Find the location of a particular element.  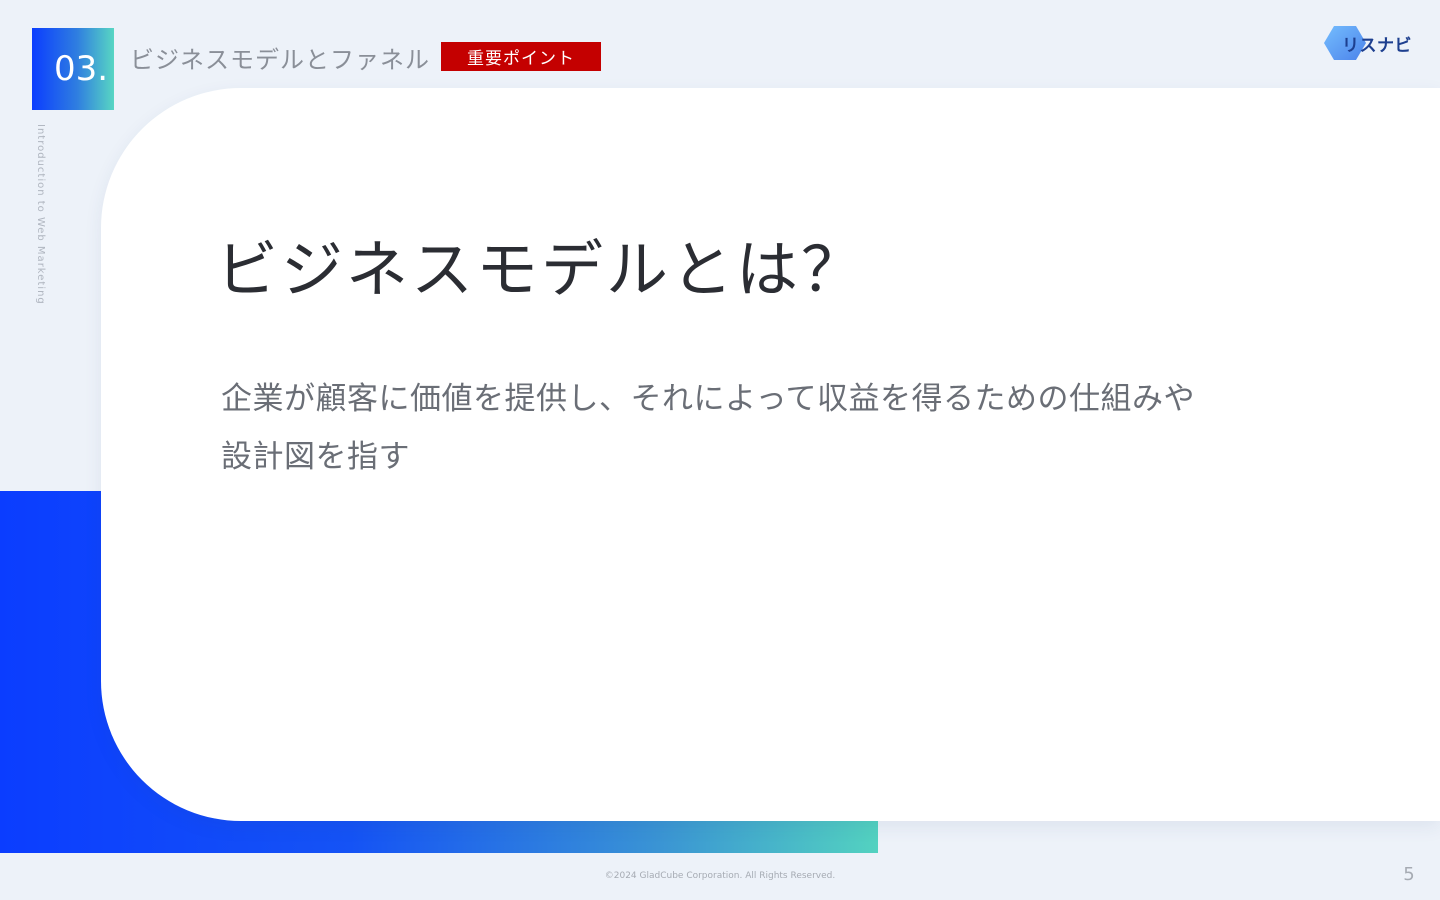

page-number: 5 is located at coordinates (1409, 874).